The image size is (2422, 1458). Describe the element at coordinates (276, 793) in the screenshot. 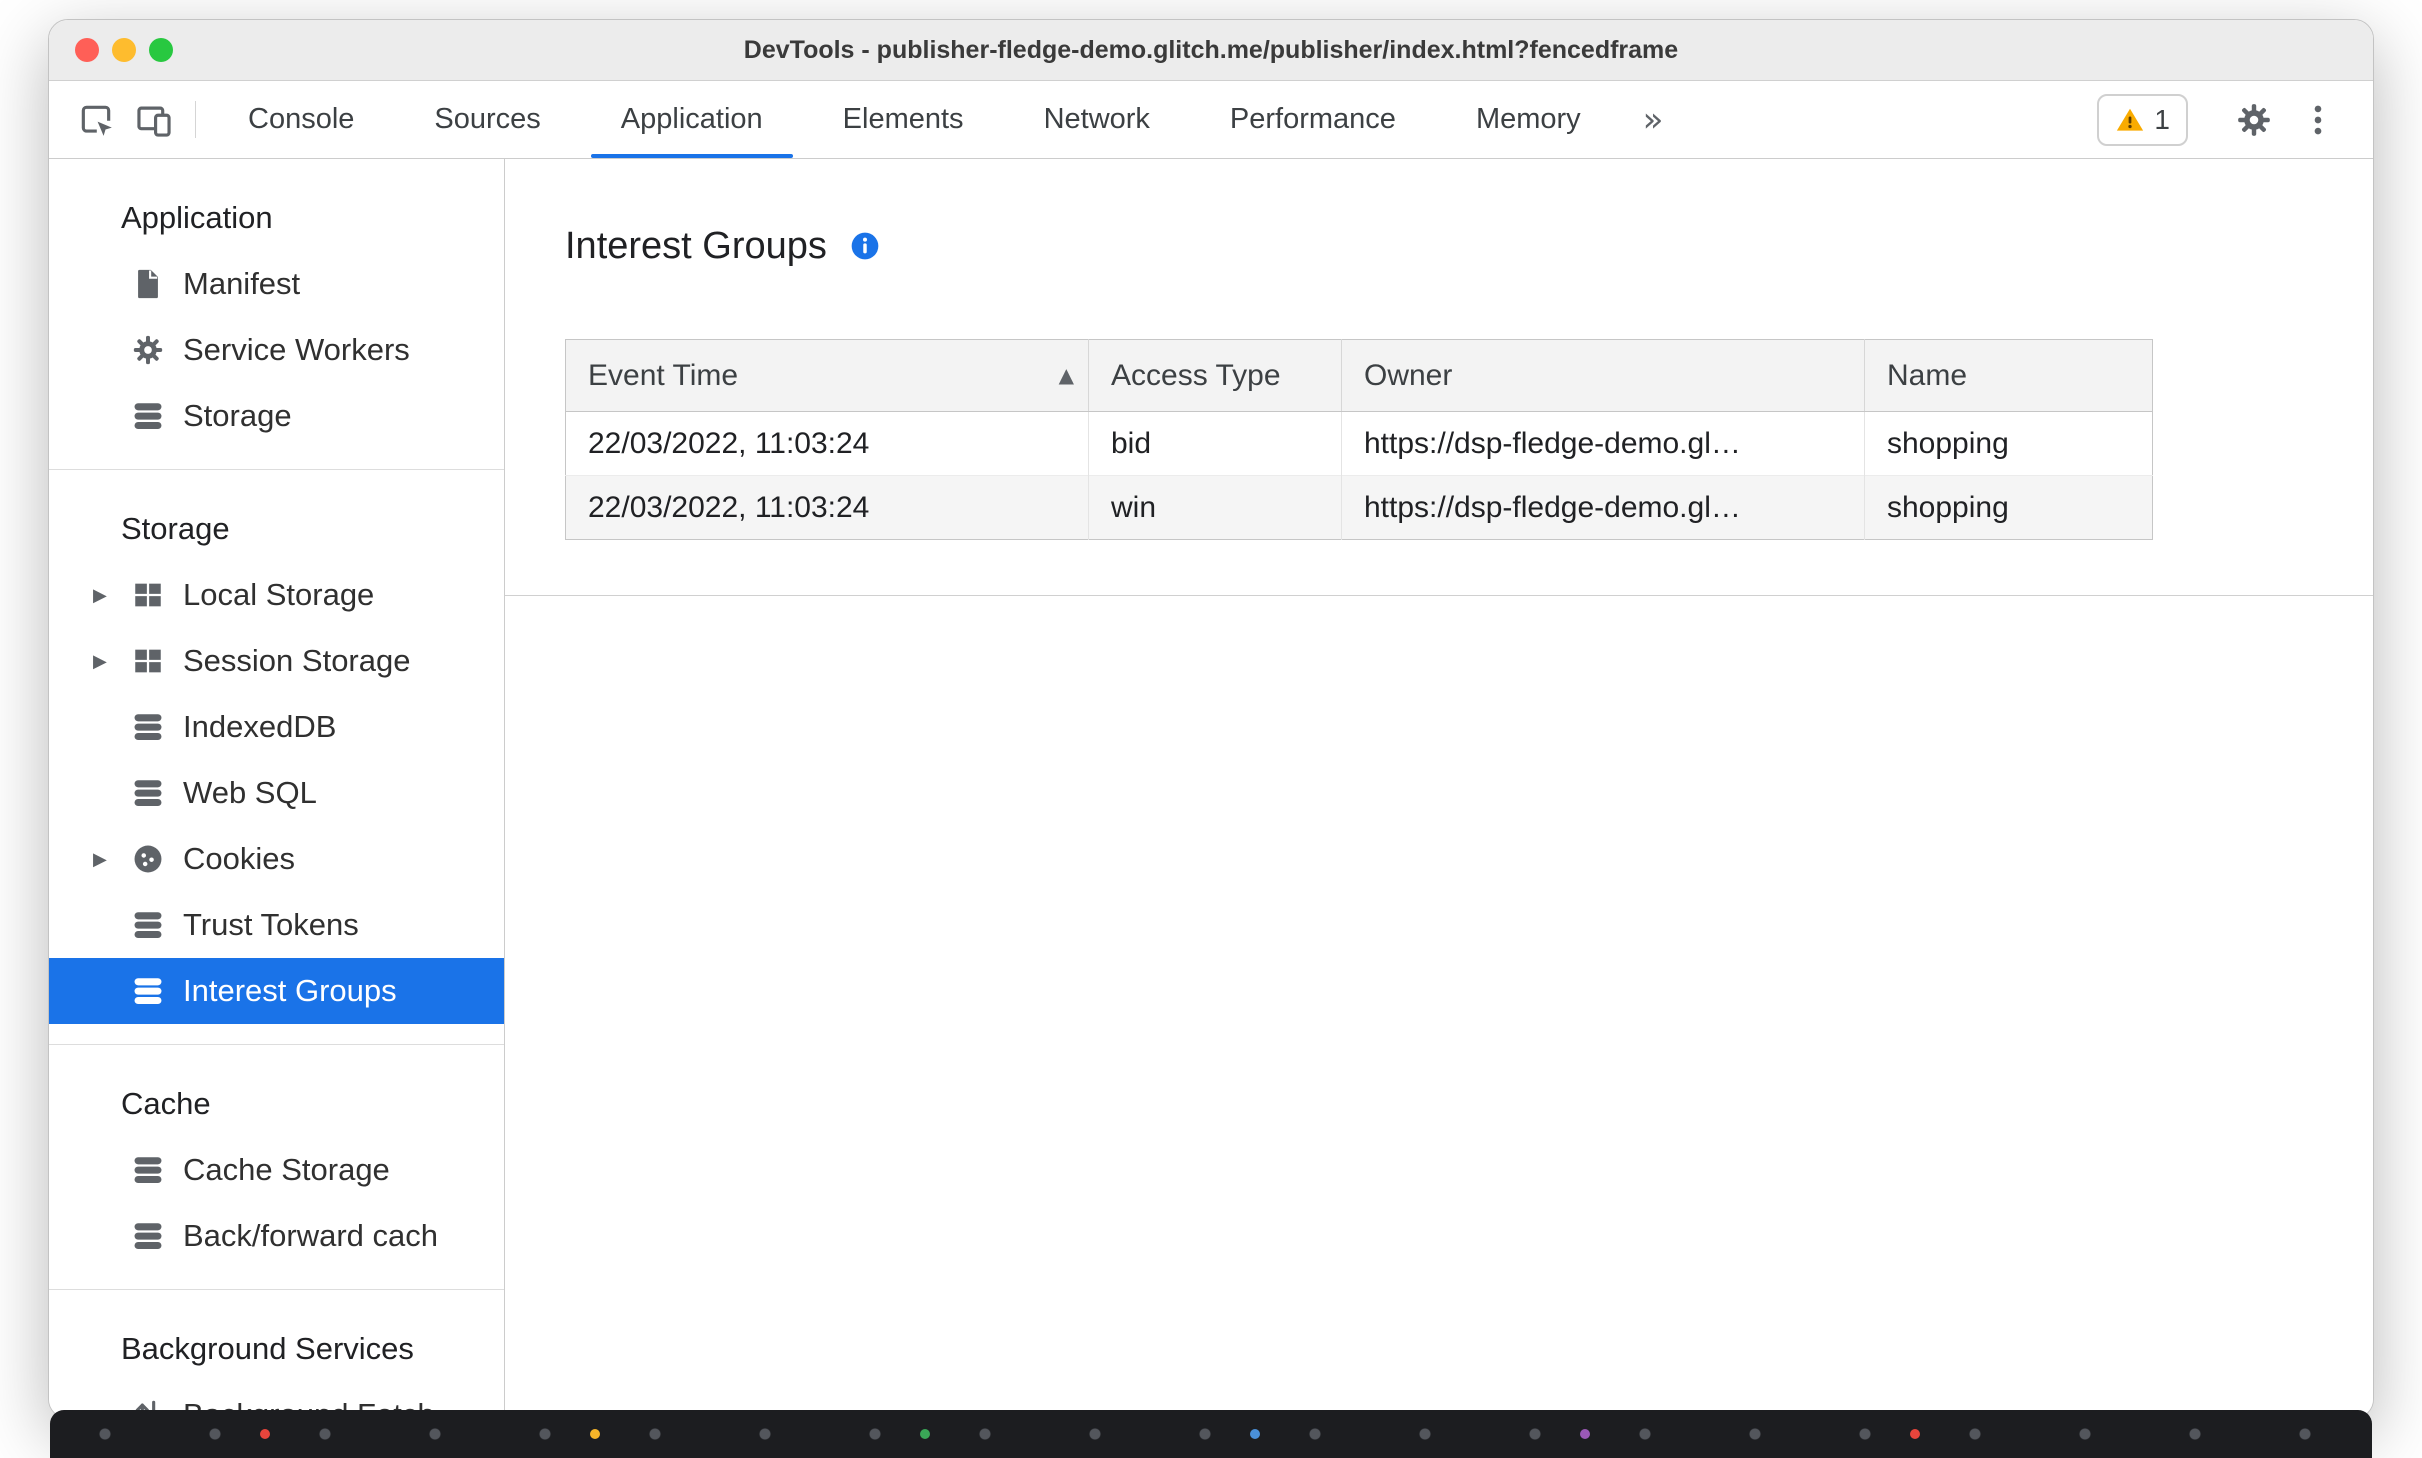

I see `sidebar-item-web-sql: Web SQL` at that location.